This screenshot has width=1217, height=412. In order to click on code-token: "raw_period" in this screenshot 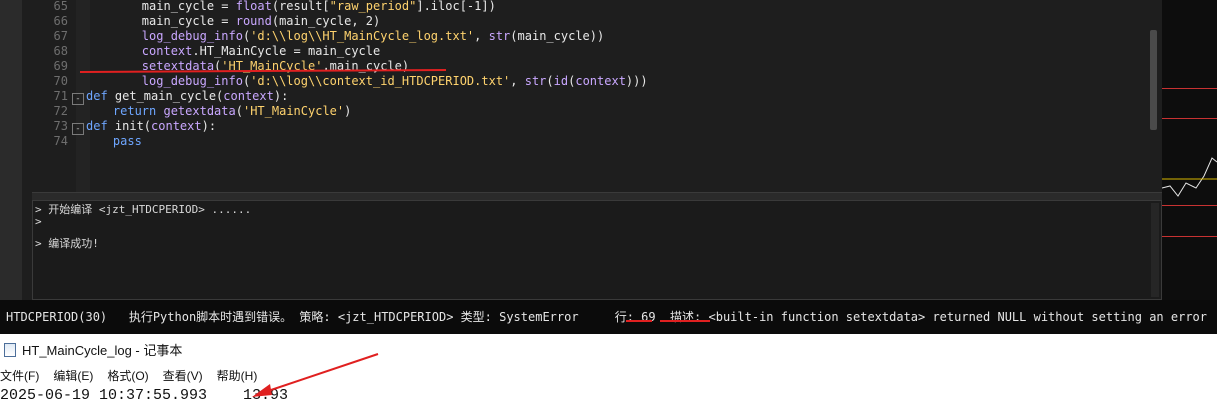, I will do `click(373, 6)`.